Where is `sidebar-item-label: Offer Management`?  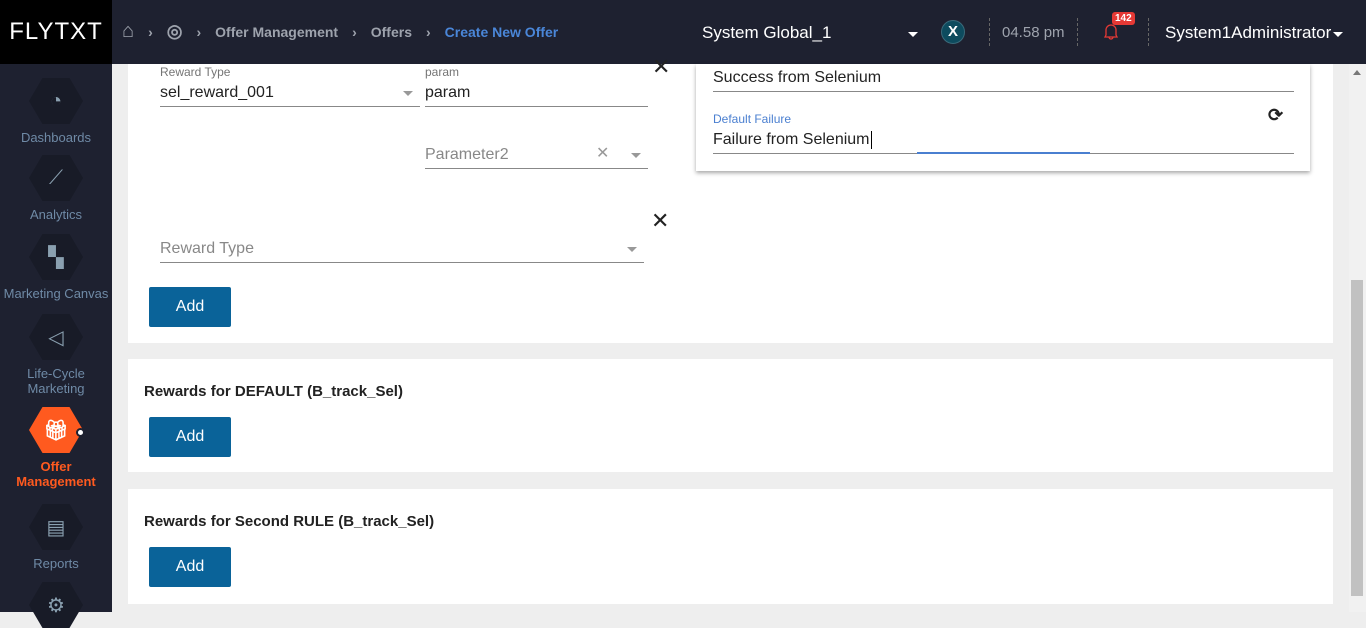 sidebar-item-label: Offer Management is located at coordinates (56, 474).